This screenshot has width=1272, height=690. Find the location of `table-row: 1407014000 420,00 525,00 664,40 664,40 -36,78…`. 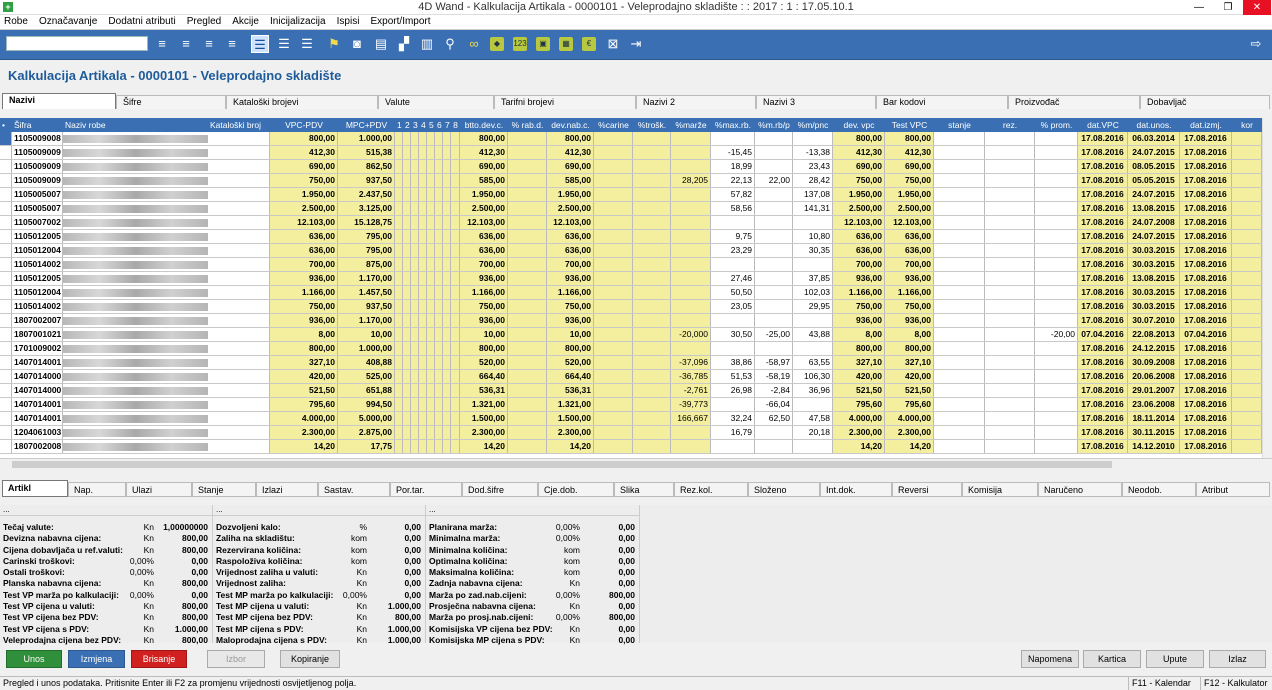

table-row: 1407014000 420,00 525,00 664,40 664,40 -36,78… is located at coordinates (631, 377).